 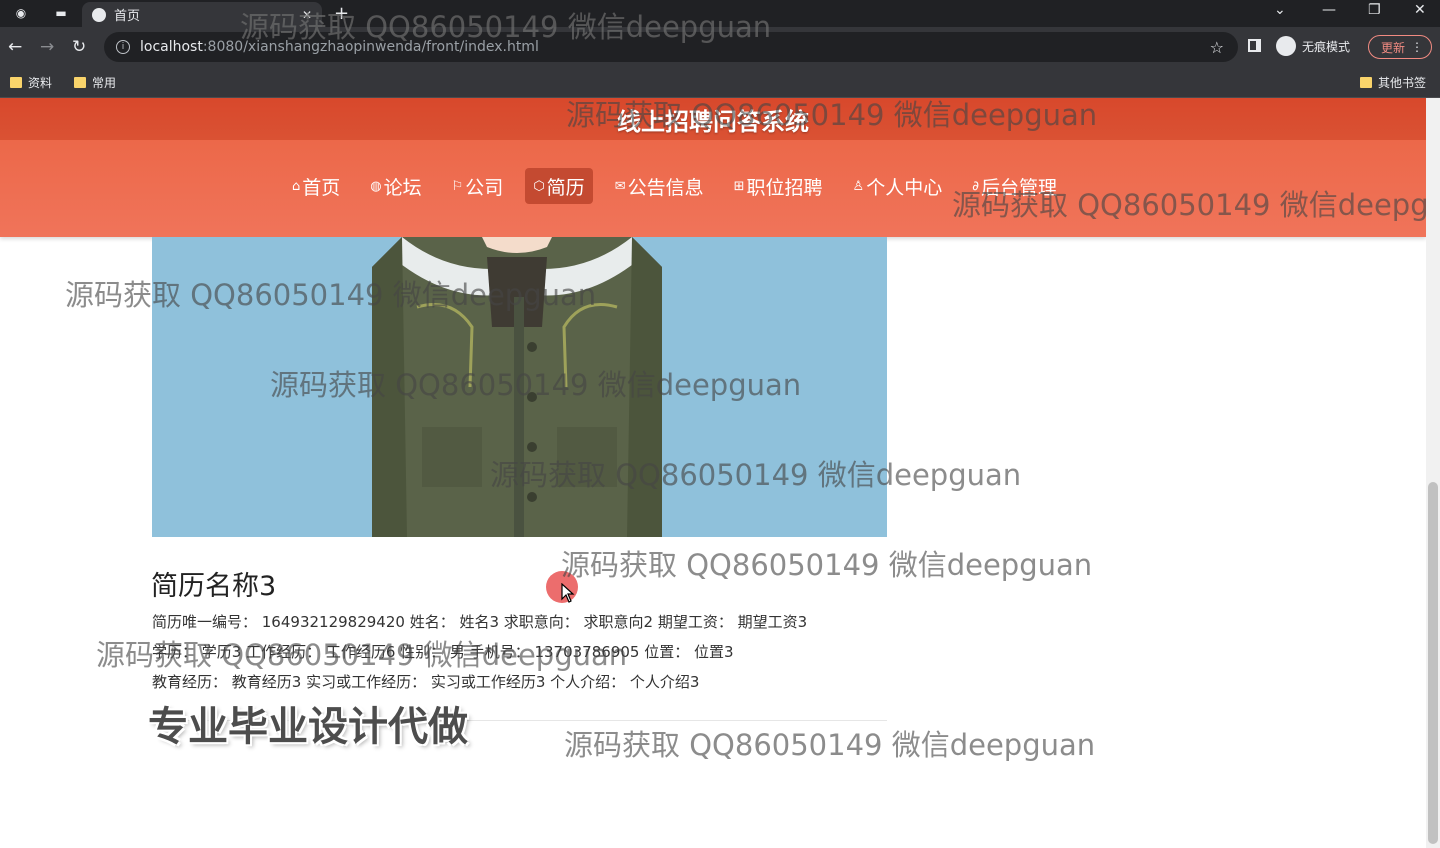 I want to click on menu-label: 简历, so click(x=565, y=187).